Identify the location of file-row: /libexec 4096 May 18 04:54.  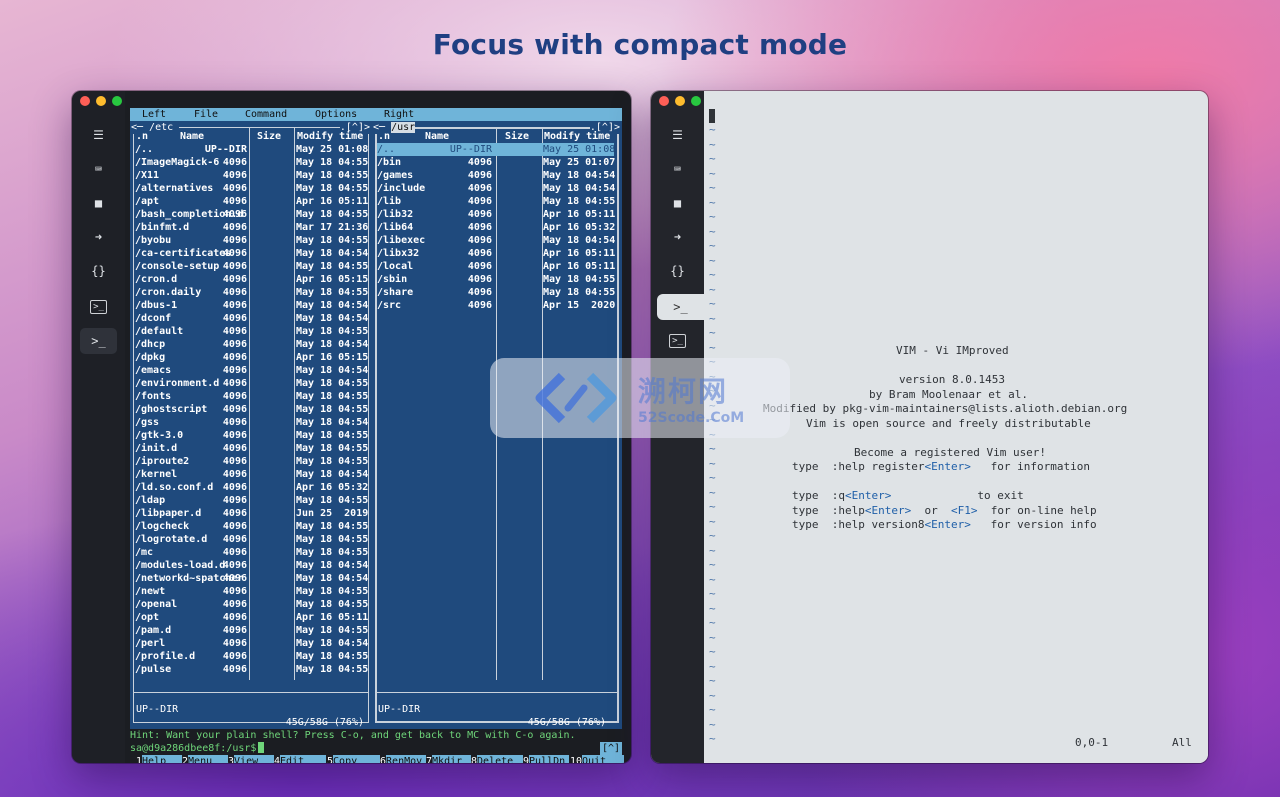
(496, 240).